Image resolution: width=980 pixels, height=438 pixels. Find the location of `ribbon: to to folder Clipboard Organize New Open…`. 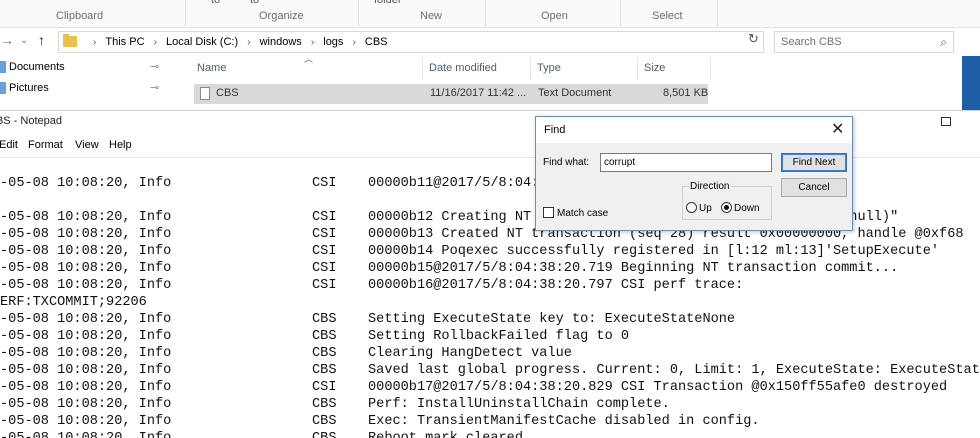

ribbon: to to folder Clipboard Organize New Open… is located at coordinates (490, 14).